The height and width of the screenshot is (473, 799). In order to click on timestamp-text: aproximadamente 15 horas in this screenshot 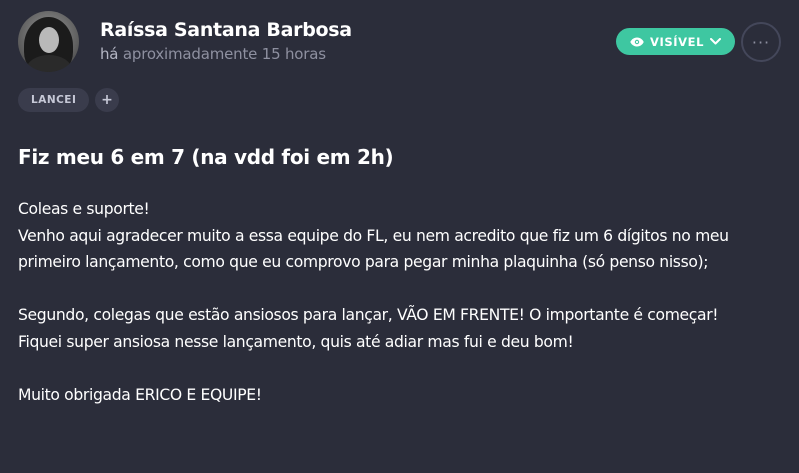, I will do `click(224, 54)`.